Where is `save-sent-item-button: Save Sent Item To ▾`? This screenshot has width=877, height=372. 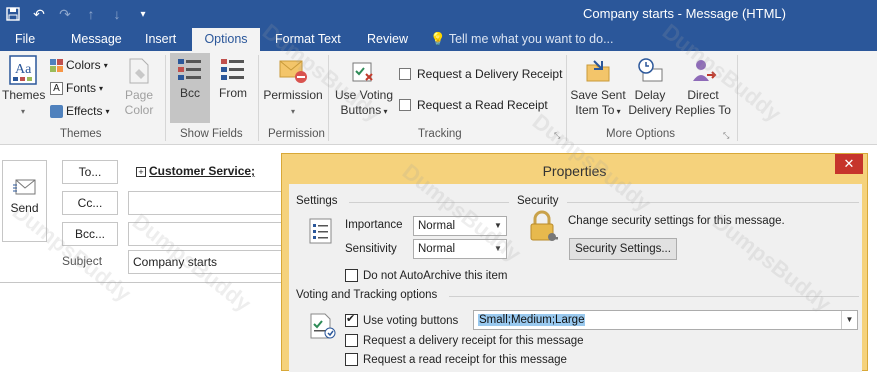
save-sent-item-button: Save Sent Item To ▾ is located at coordinates (598, 88).